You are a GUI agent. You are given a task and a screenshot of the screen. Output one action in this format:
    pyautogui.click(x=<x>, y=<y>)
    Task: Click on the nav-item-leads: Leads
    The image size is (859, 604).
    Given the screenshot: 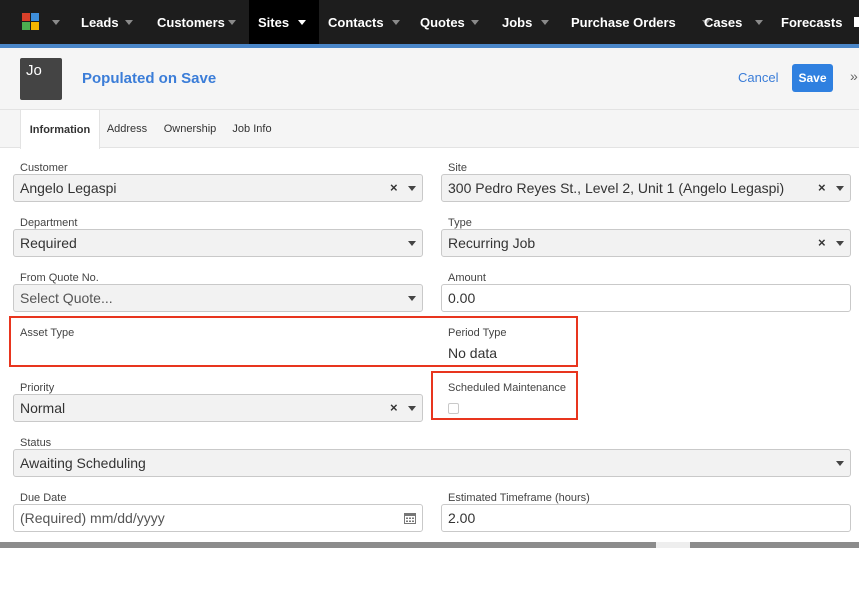 What is the action you would take?
    pyautogui.click(x=100, y=22)
    